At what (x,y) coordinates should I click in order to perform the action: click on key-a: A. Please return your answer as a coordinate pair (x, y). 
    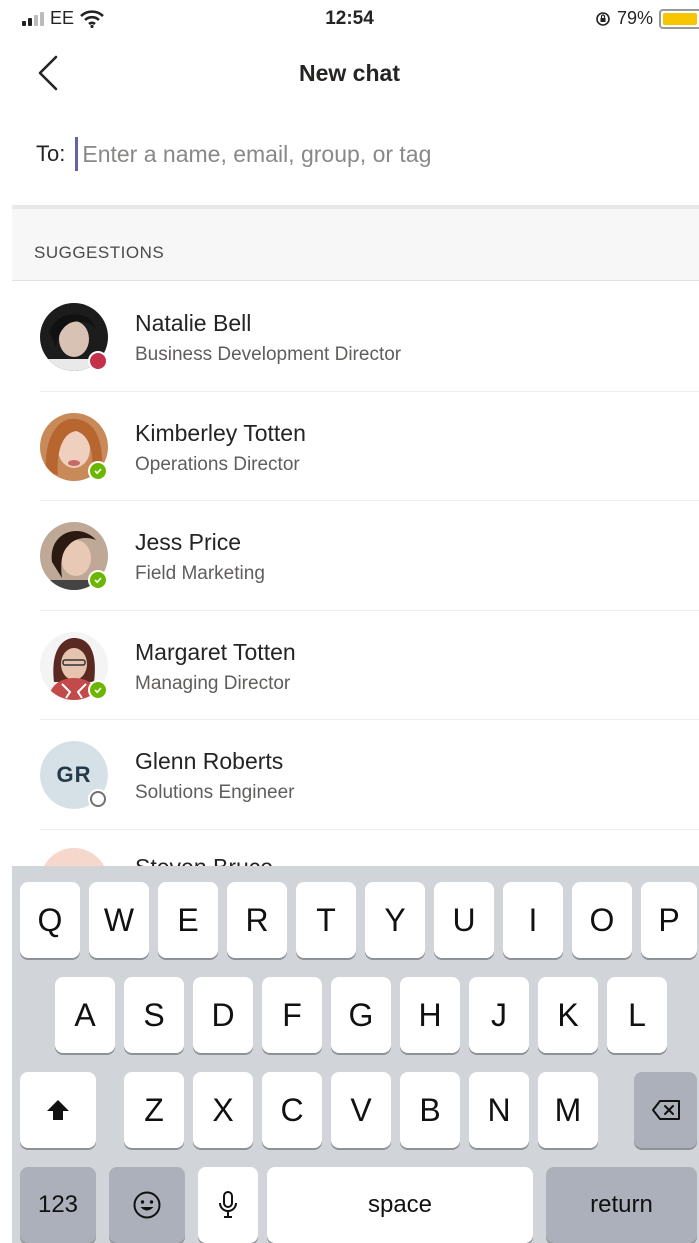
    Looking at the image, I should click on (85, 1015).